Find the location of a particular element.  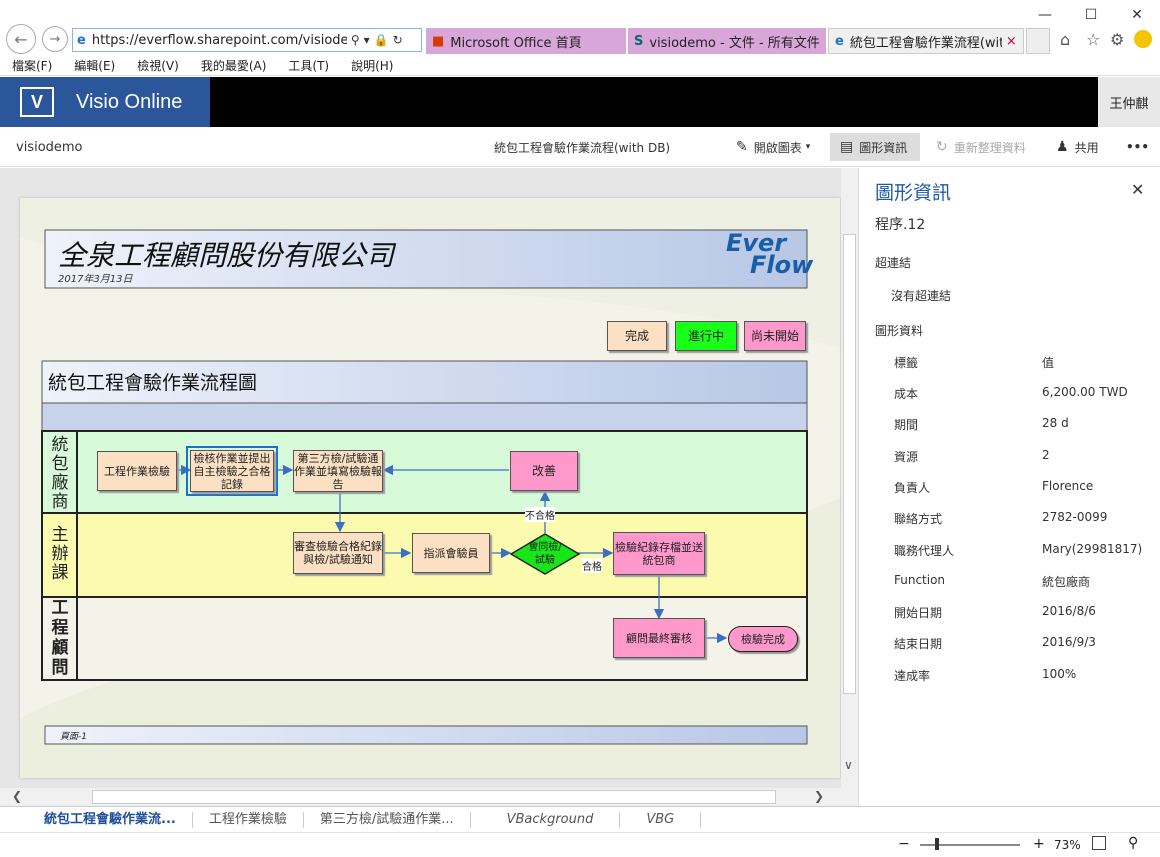

maximize-button: ☐ is located at coordinates (1091, 15).